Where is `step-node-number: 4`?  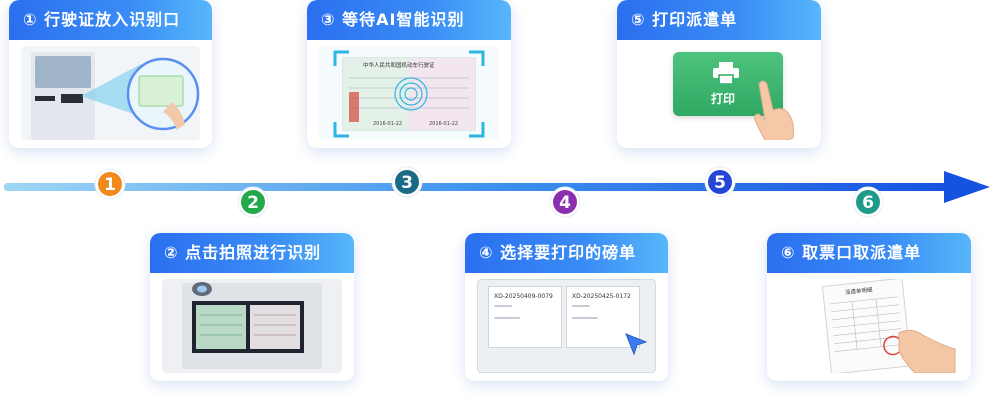
step-node-number: 4 is located at coordinates (565, 203).